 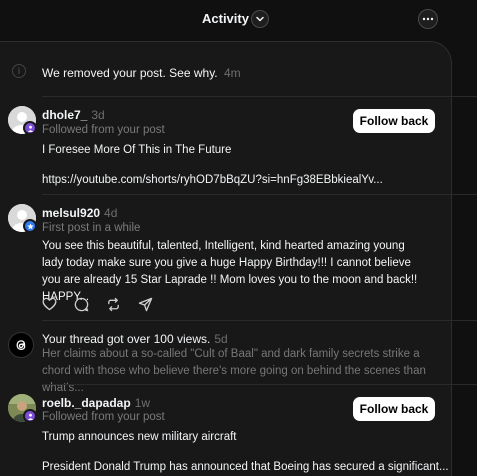 I want to click on username: roelb._dapadap, so click(x=86, y=403).